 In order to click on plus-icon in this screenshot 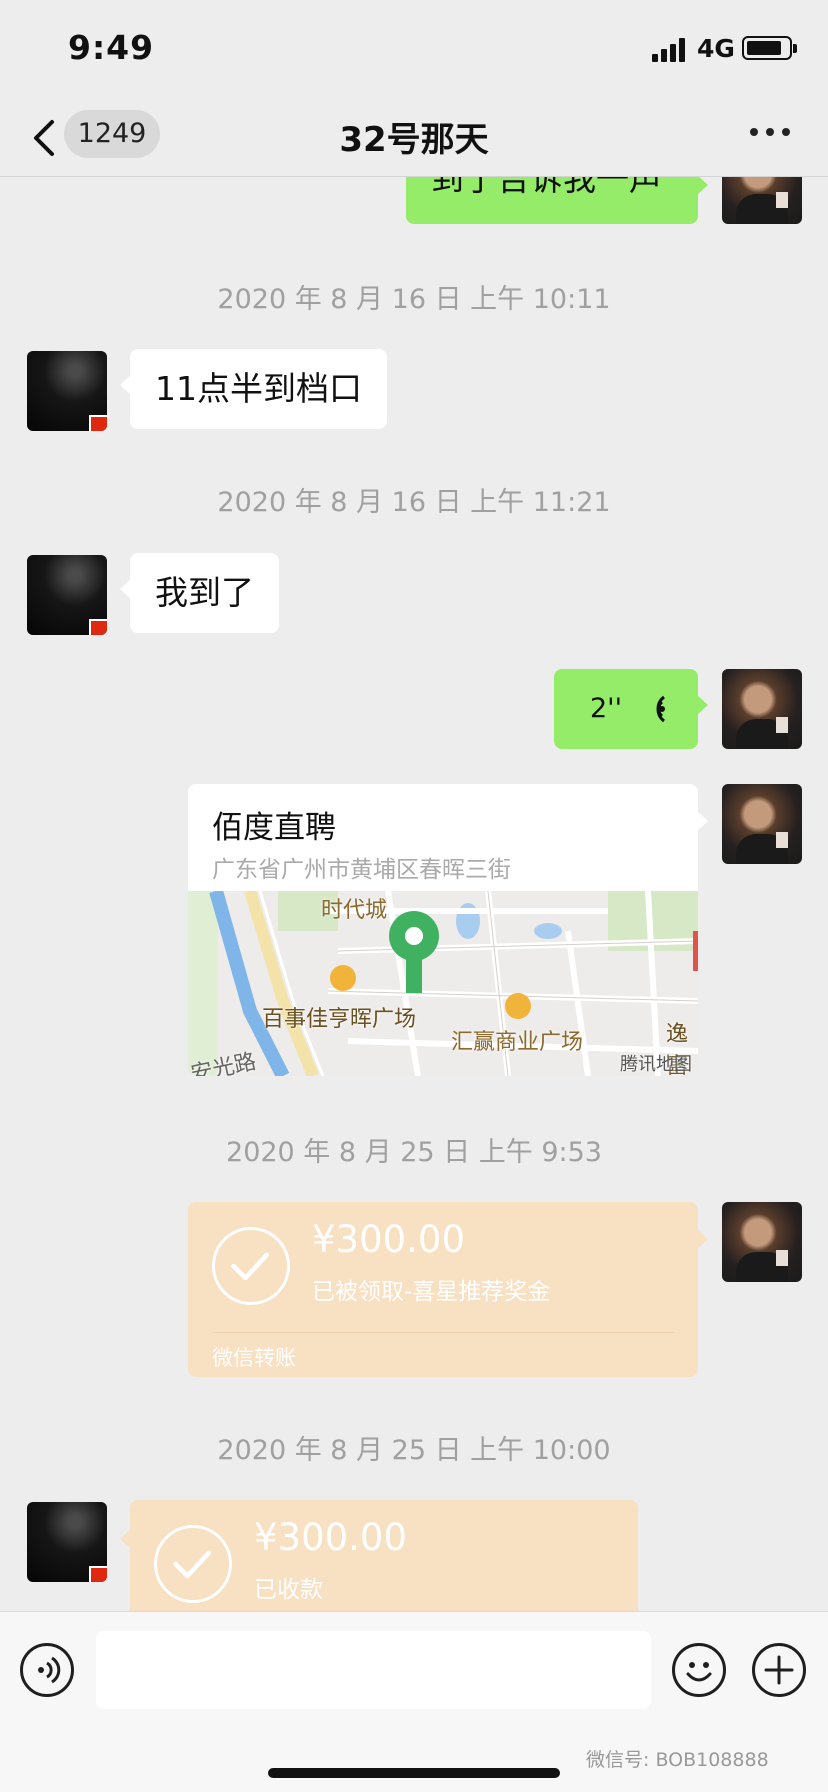, I will do `click(779, 1670)`.